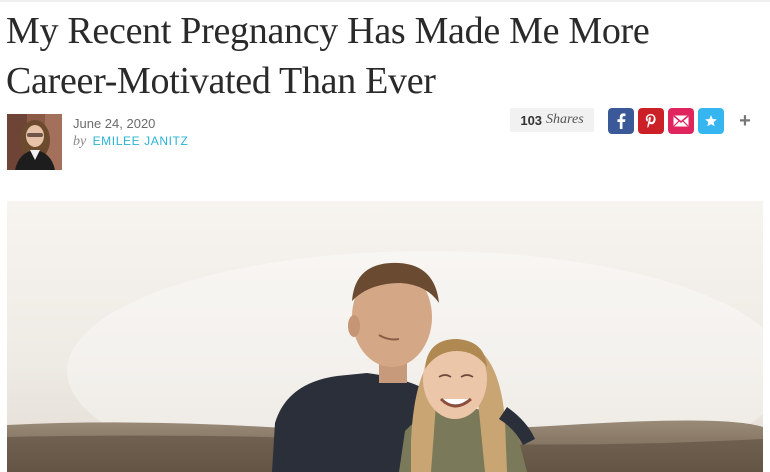 This screenshot has width=770, height=472. I want to click on star-icon, so click(711, 121).